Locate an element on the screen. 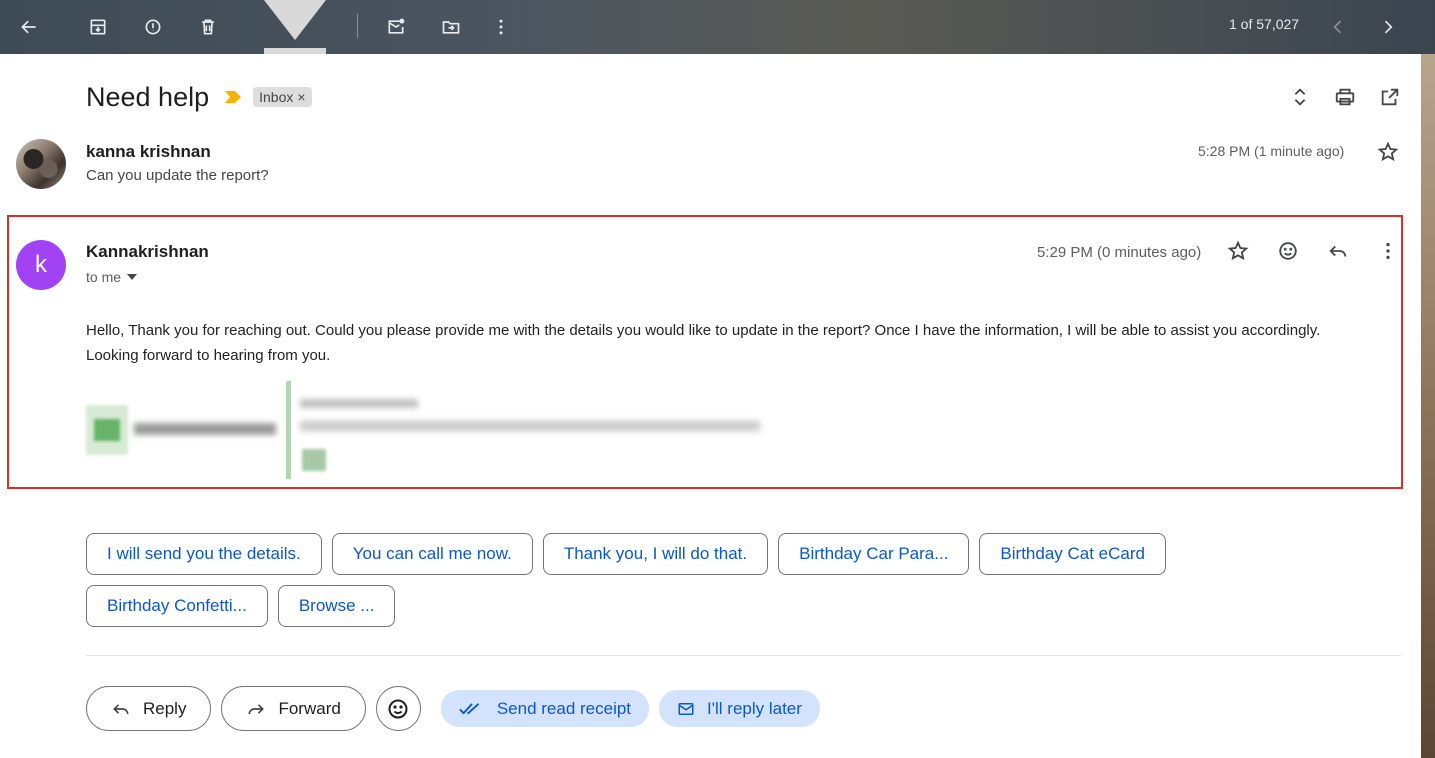  archive-icon is located at coordinates (98, 27).